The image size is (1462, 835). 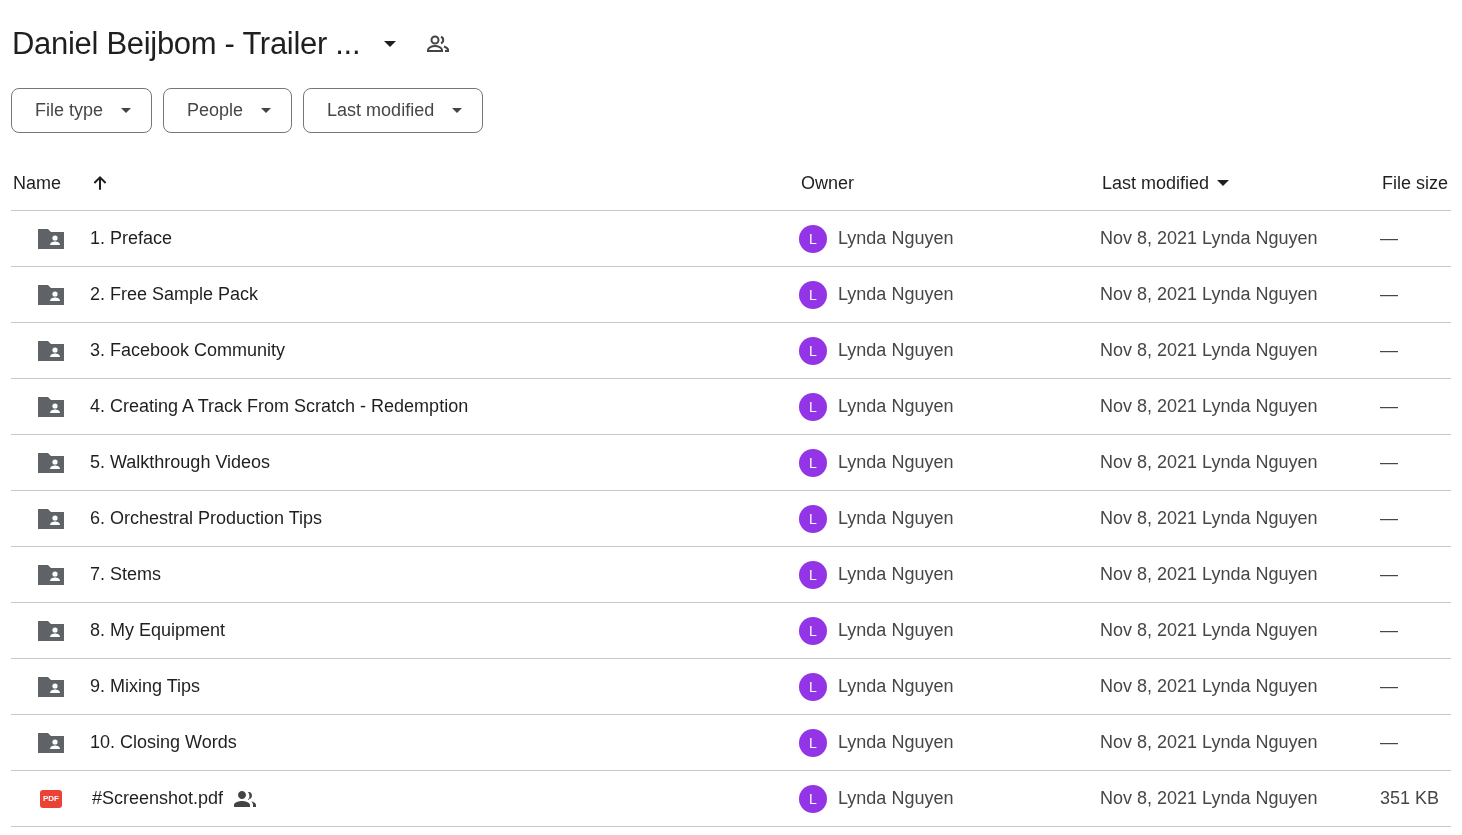 I want to click on file-size: 351 KB, so click(x=1410, y=798).